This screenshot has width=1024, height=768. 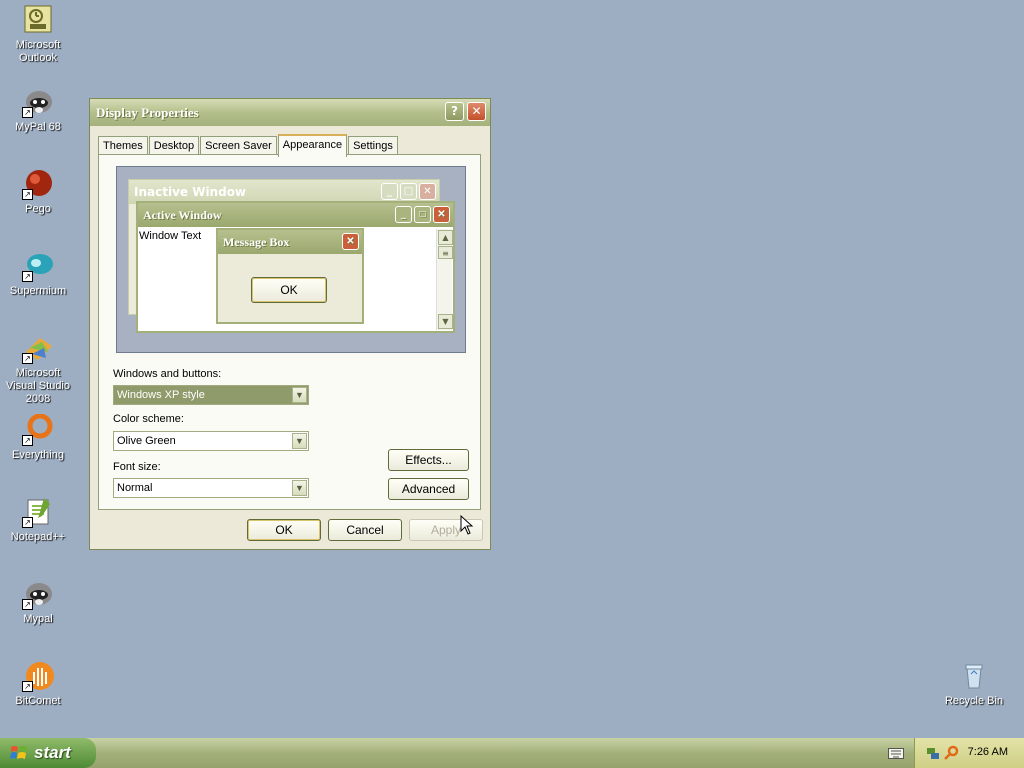 I want to click on desktop-icon-mypal: ↗ Mypal, so click(x=38, y=602).